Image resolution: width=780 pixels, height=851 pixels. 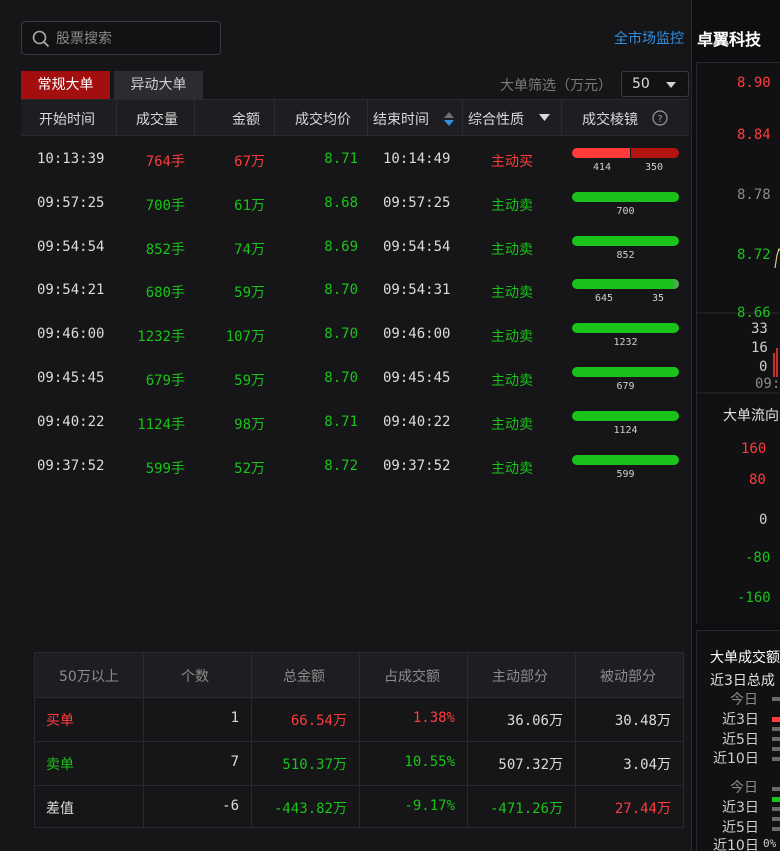 I want to click on table-row: 10:13:39 764手 67万 8.71 10:14:49 主动买 414 350, so click(x=355, y=159).